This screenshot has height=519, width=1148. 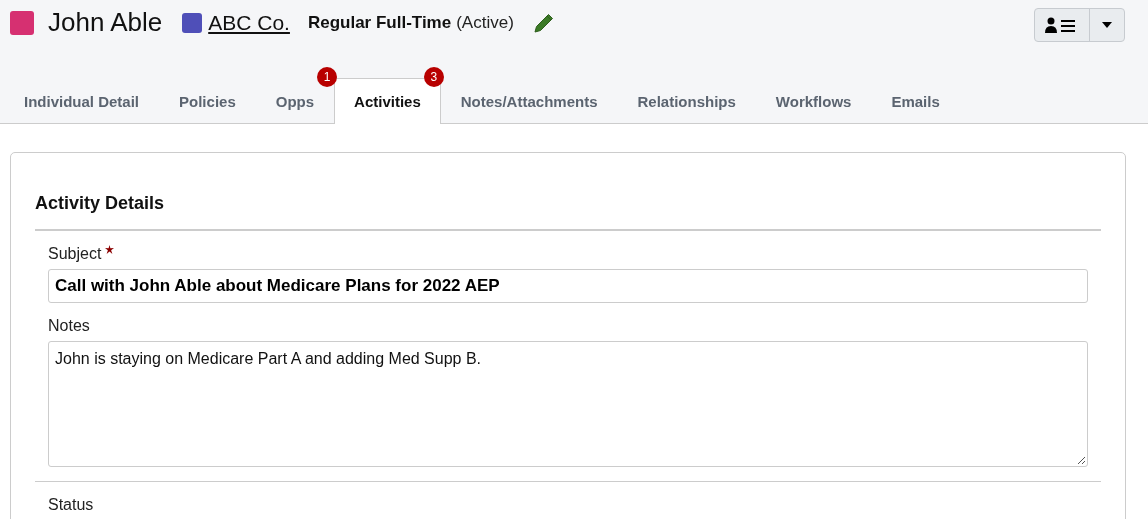 What do you see at coordinates (327, 77) in the screenshot?
I see `count-badge: 1` at bounding box center [327, 77].